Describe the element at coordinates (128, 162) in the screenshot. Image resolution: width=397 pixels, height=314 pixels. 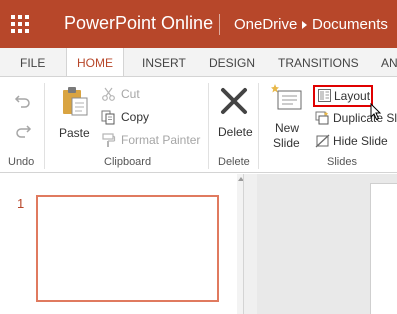
I see `clipboard-group-label: Clipboard` at that location.